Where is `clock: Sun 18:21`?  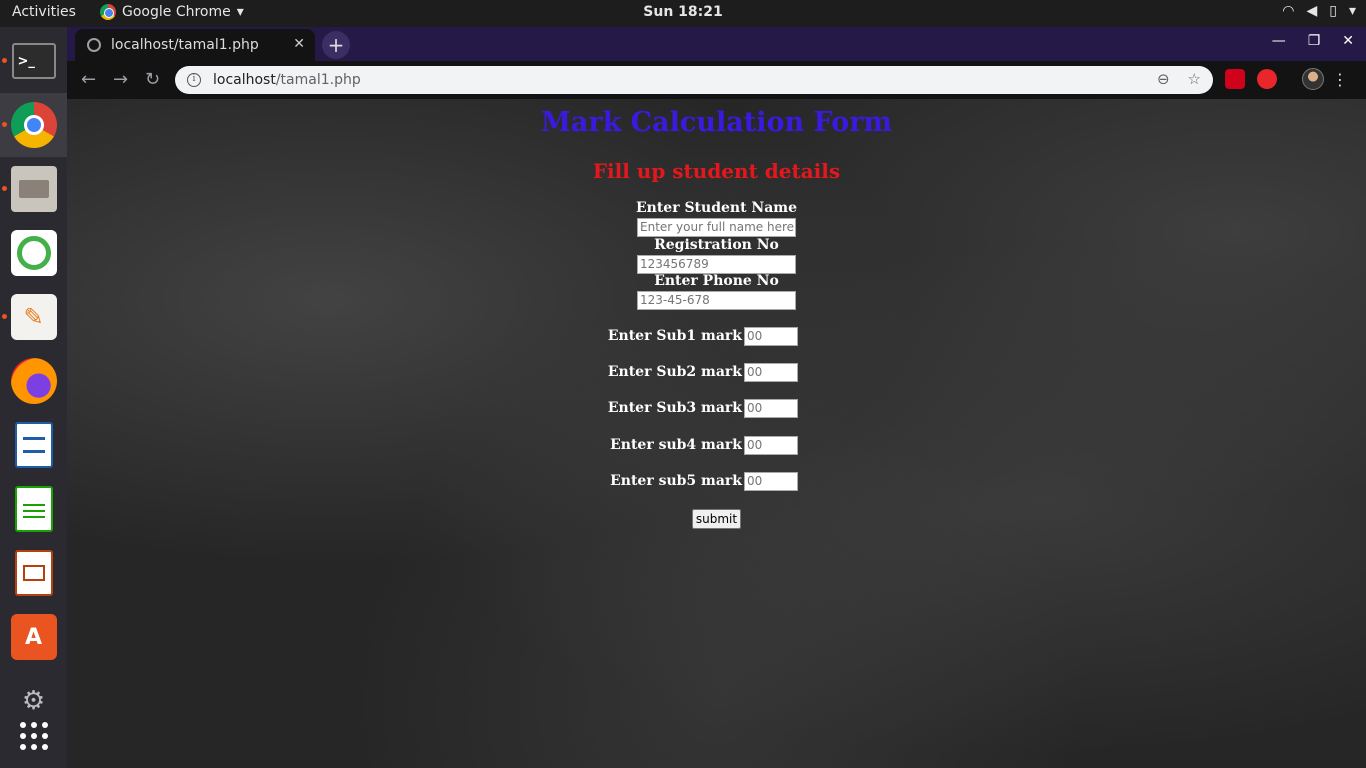
clock: Sun 18:21 is located at coordinates (682, 12).